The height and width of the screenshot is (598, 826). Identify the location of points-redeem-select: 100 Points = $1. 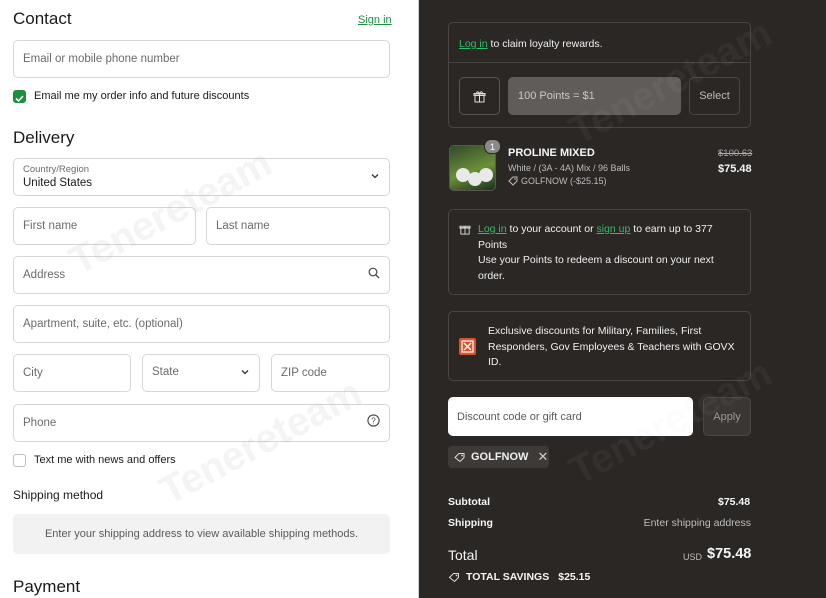
(594, 96).